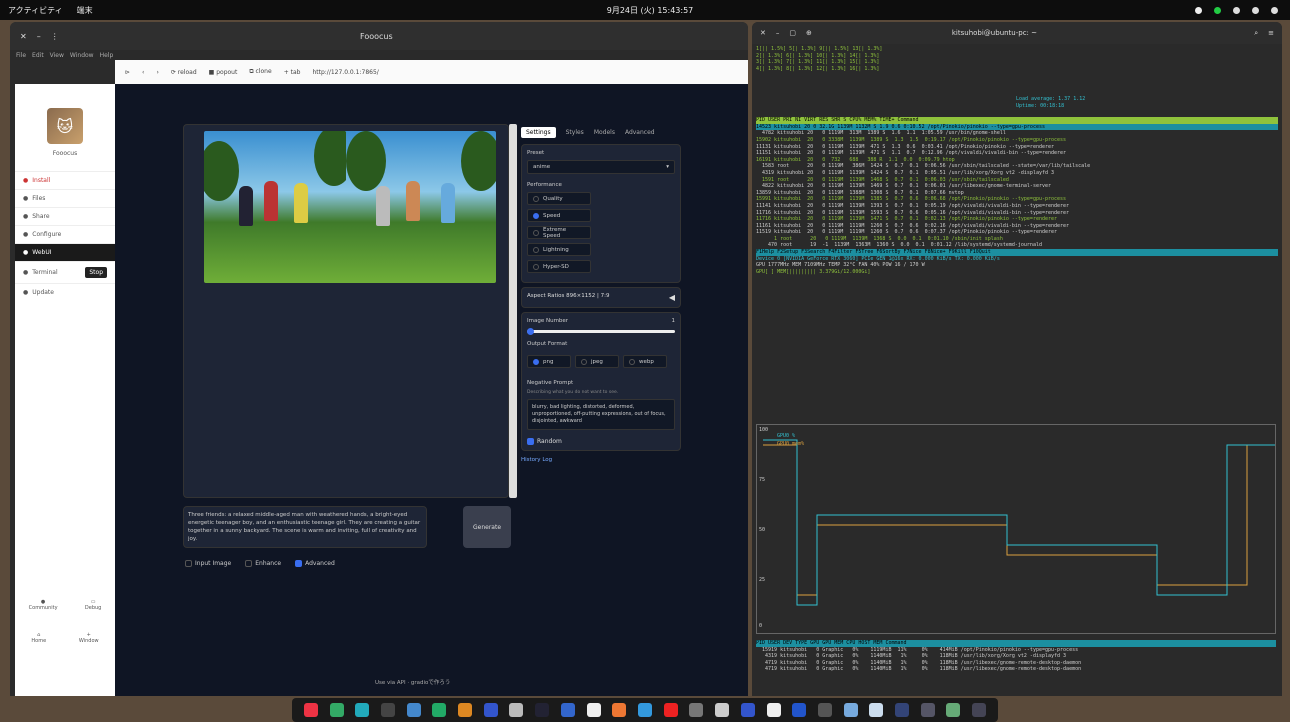 The image size is (1290, 722). Describe the element at coordinates (549, 361) in the screenshot. I see `output-format-0: png` at that location.